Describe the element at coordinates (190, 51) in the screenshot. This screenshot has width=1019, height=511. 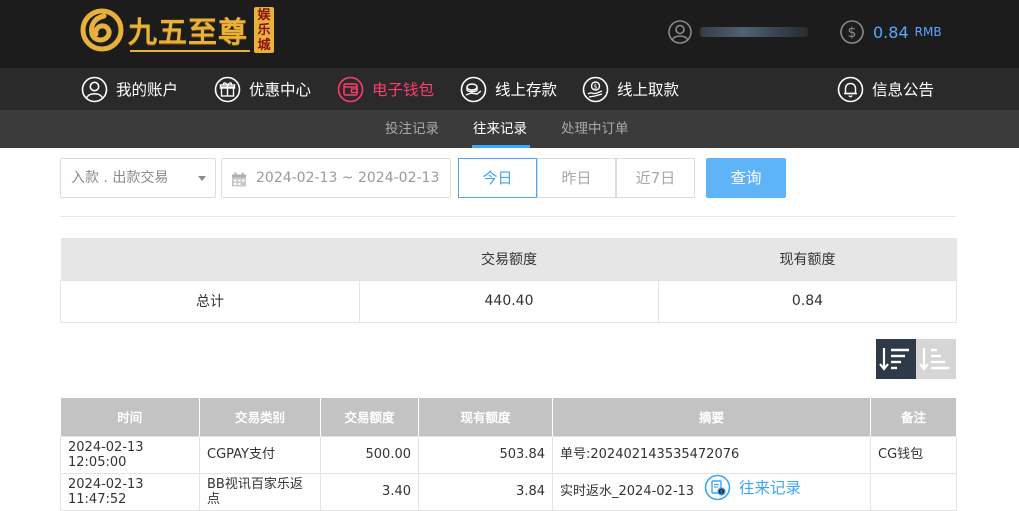
I see `logo-underline` at that location.